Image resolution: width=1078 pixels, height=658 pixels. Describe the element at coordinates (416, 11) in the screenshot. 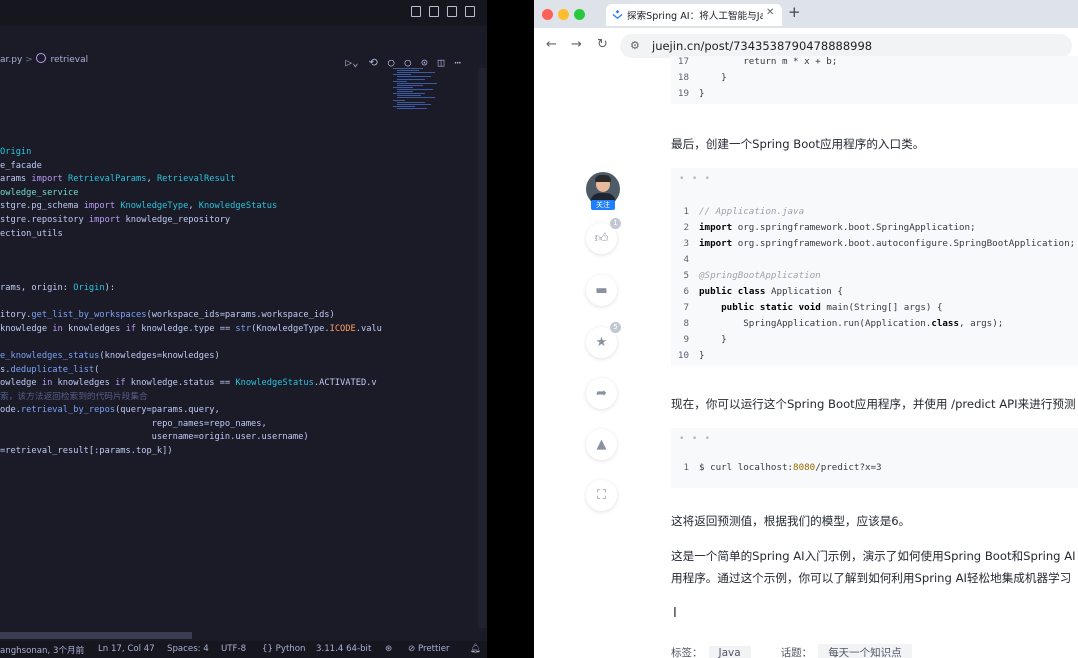

I see `toggle-sidebar-icon` at that location.